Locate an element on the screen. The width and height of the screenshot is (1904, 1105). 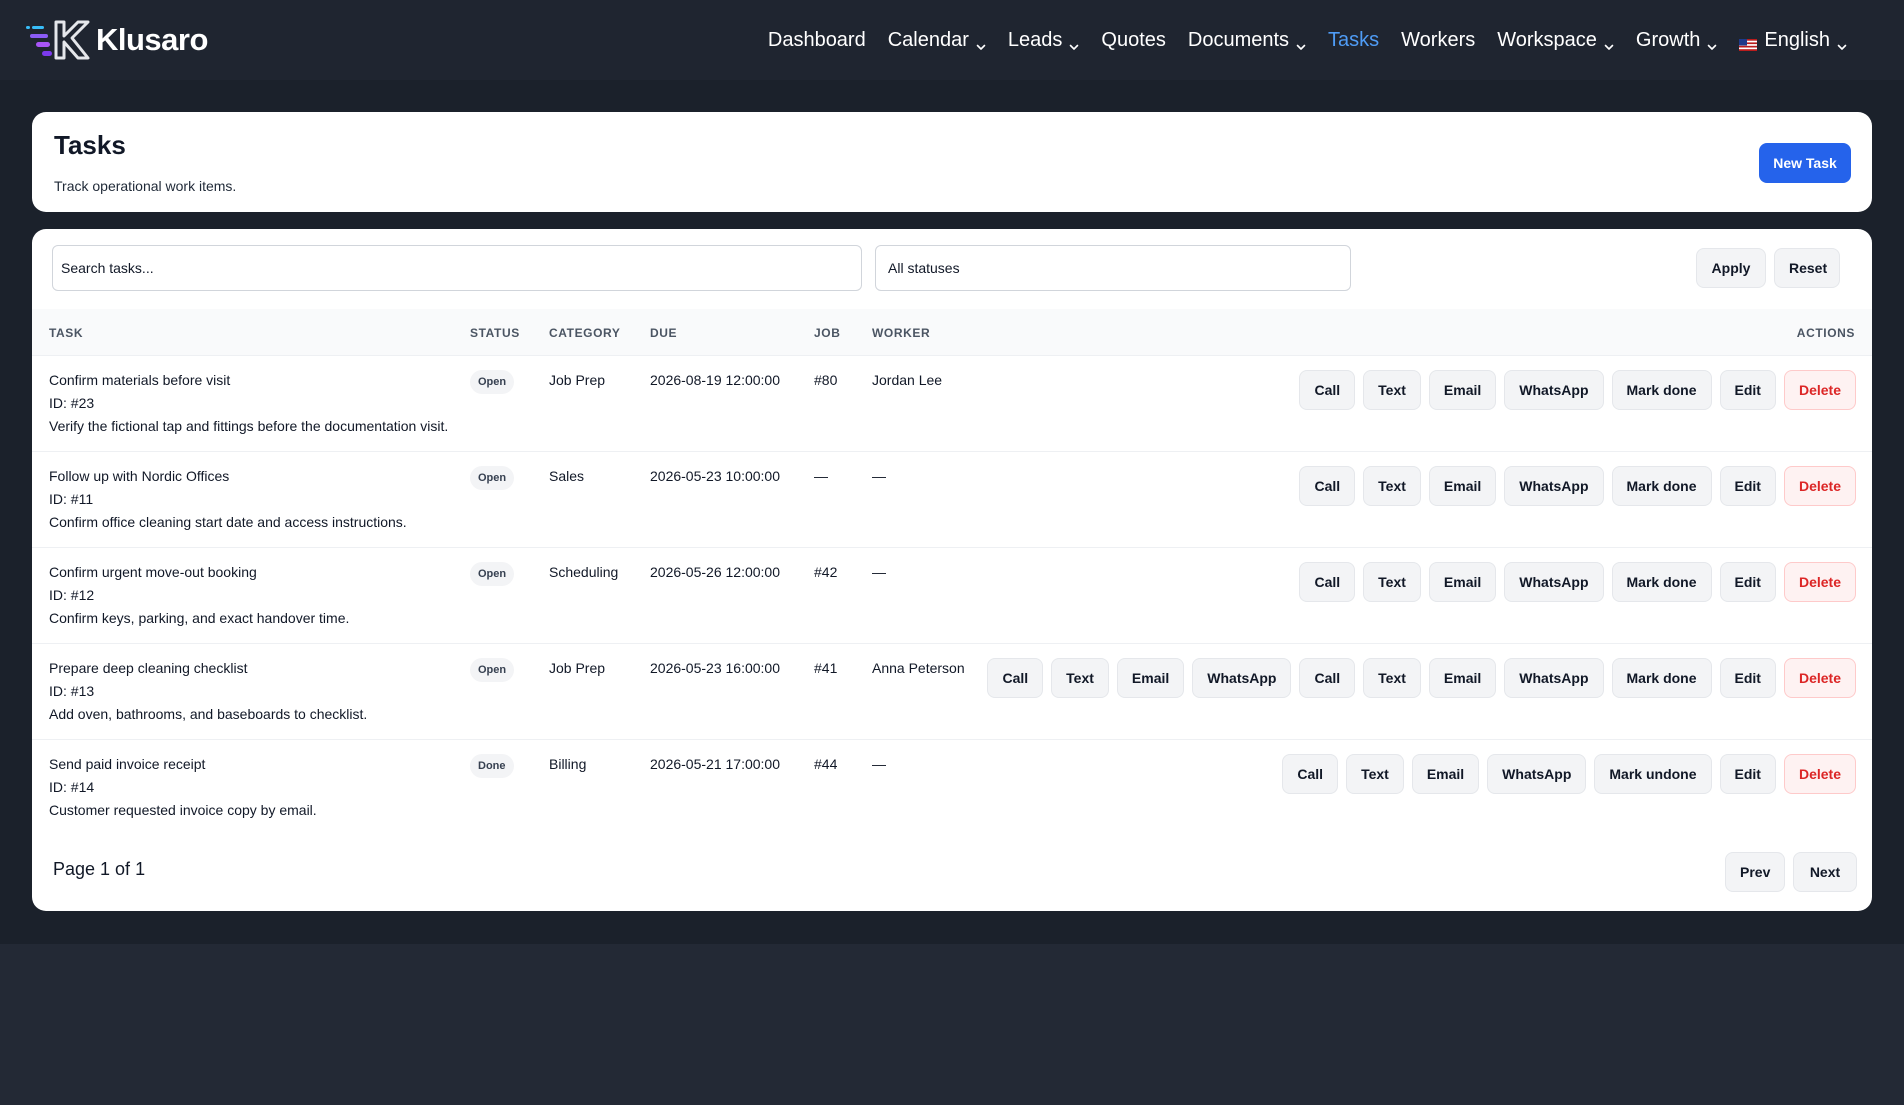
task-category: Sales is located at coordinates (567, 476).